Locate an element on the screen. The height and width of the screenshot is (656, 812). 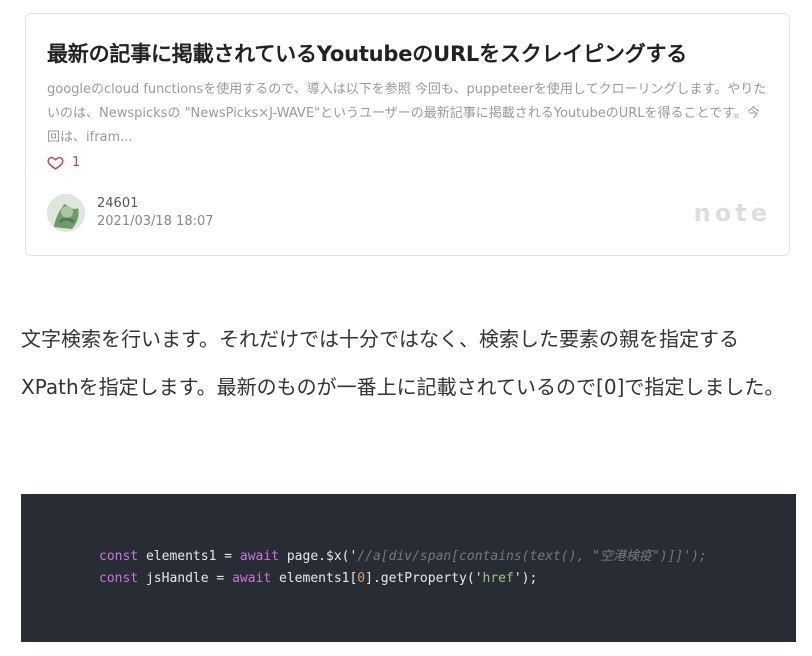
heart-icon is located at coordinates (55, 163).